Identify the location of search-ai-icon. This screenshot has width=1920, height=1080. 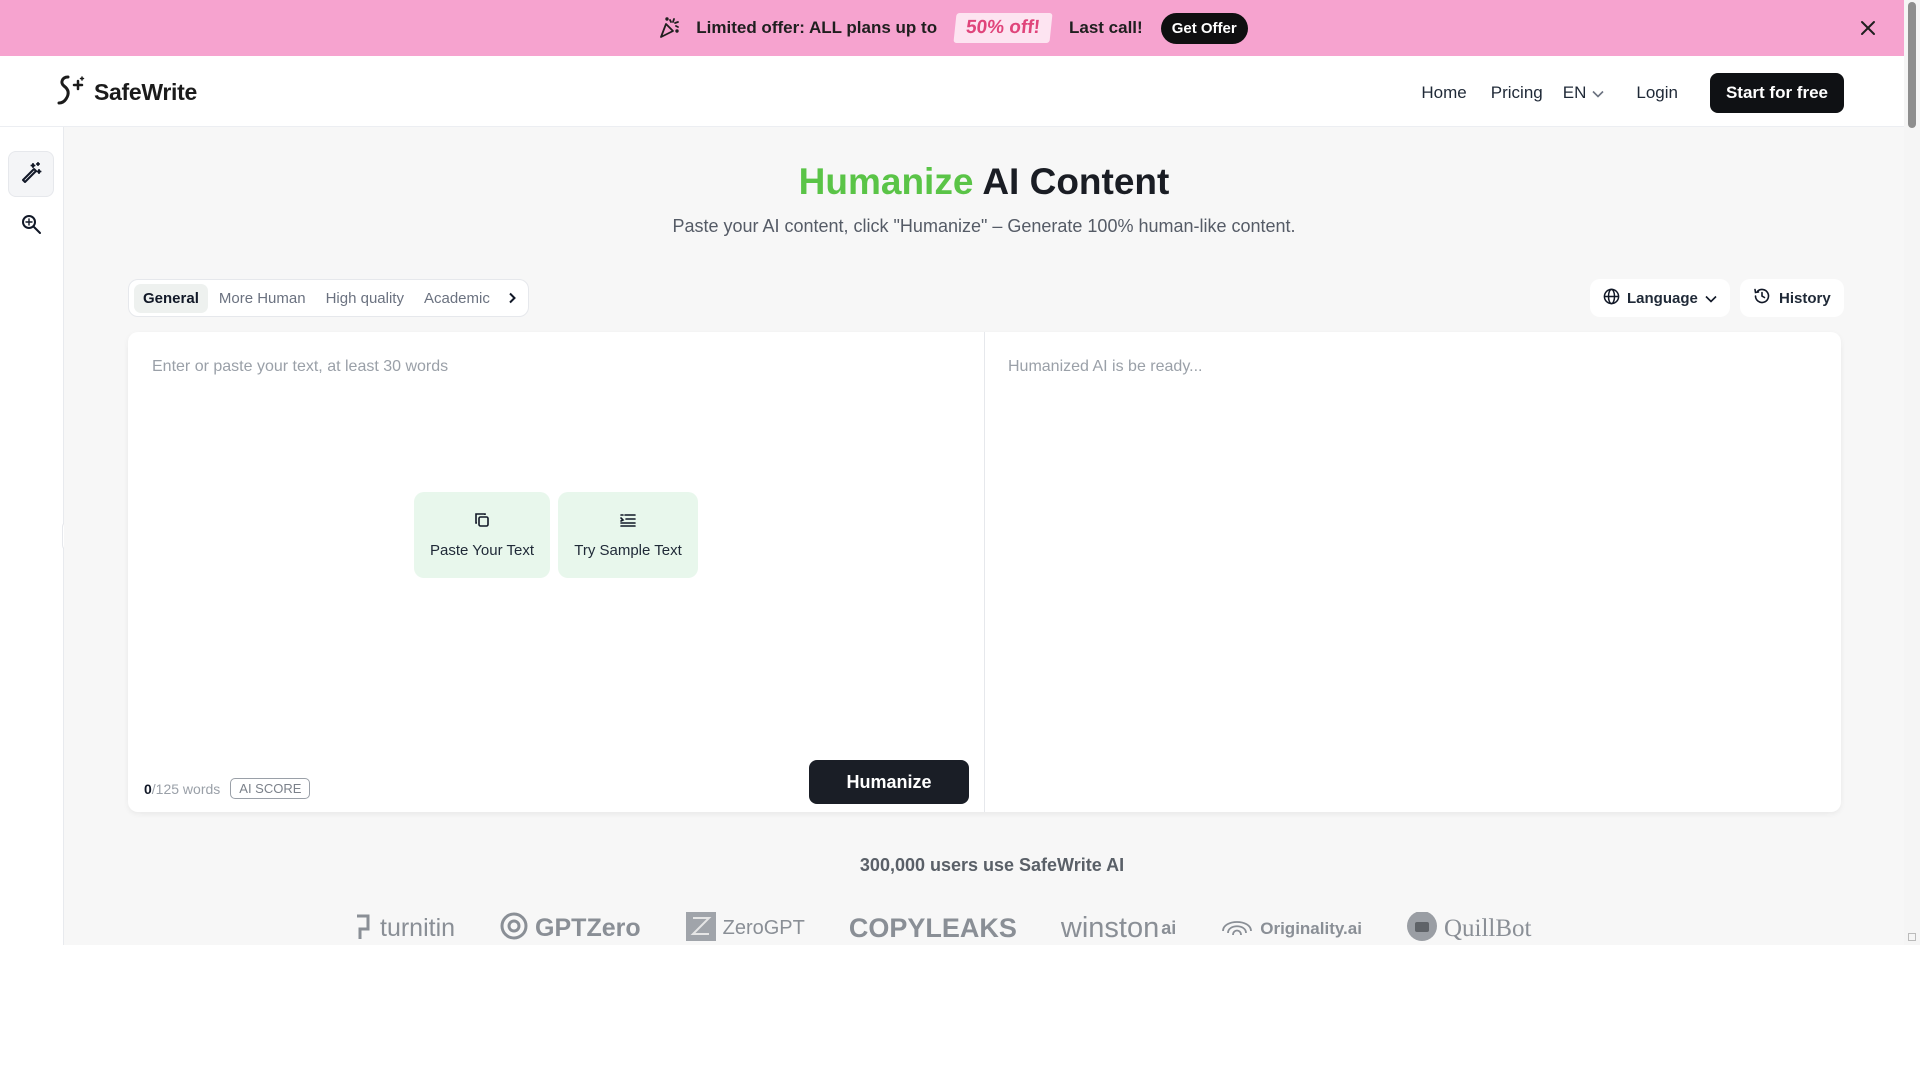
(31, 226).